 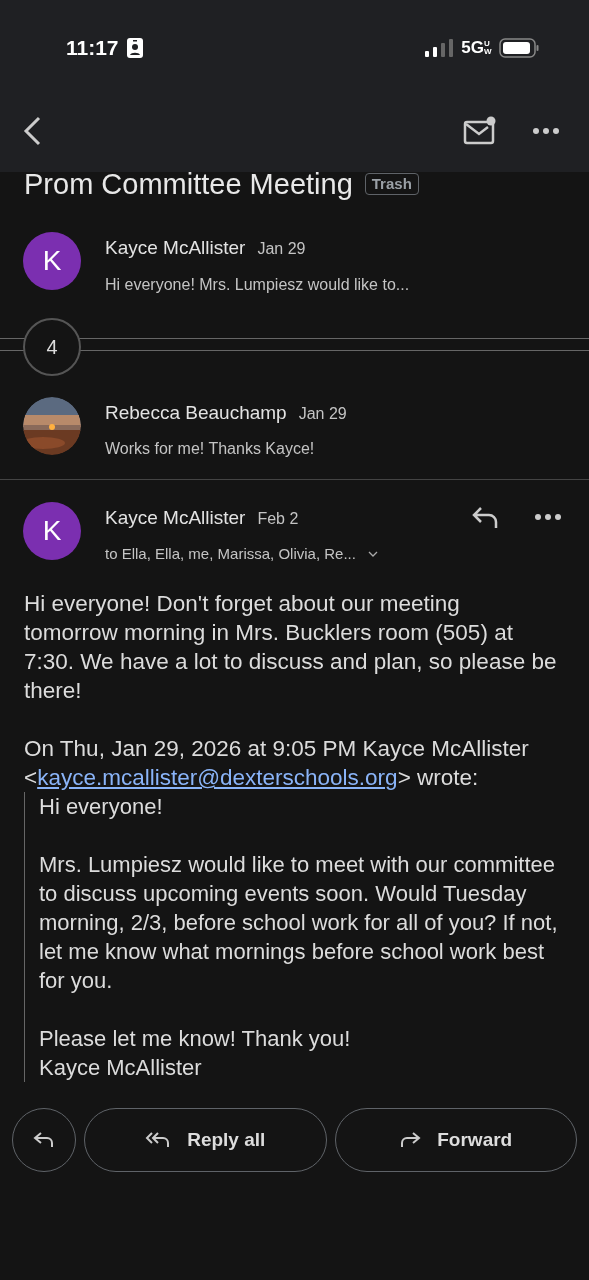 What do you see at coordinates (44, 1140) in the screenshot?
I see `reply-icon` at bounding box center [44, 1140].